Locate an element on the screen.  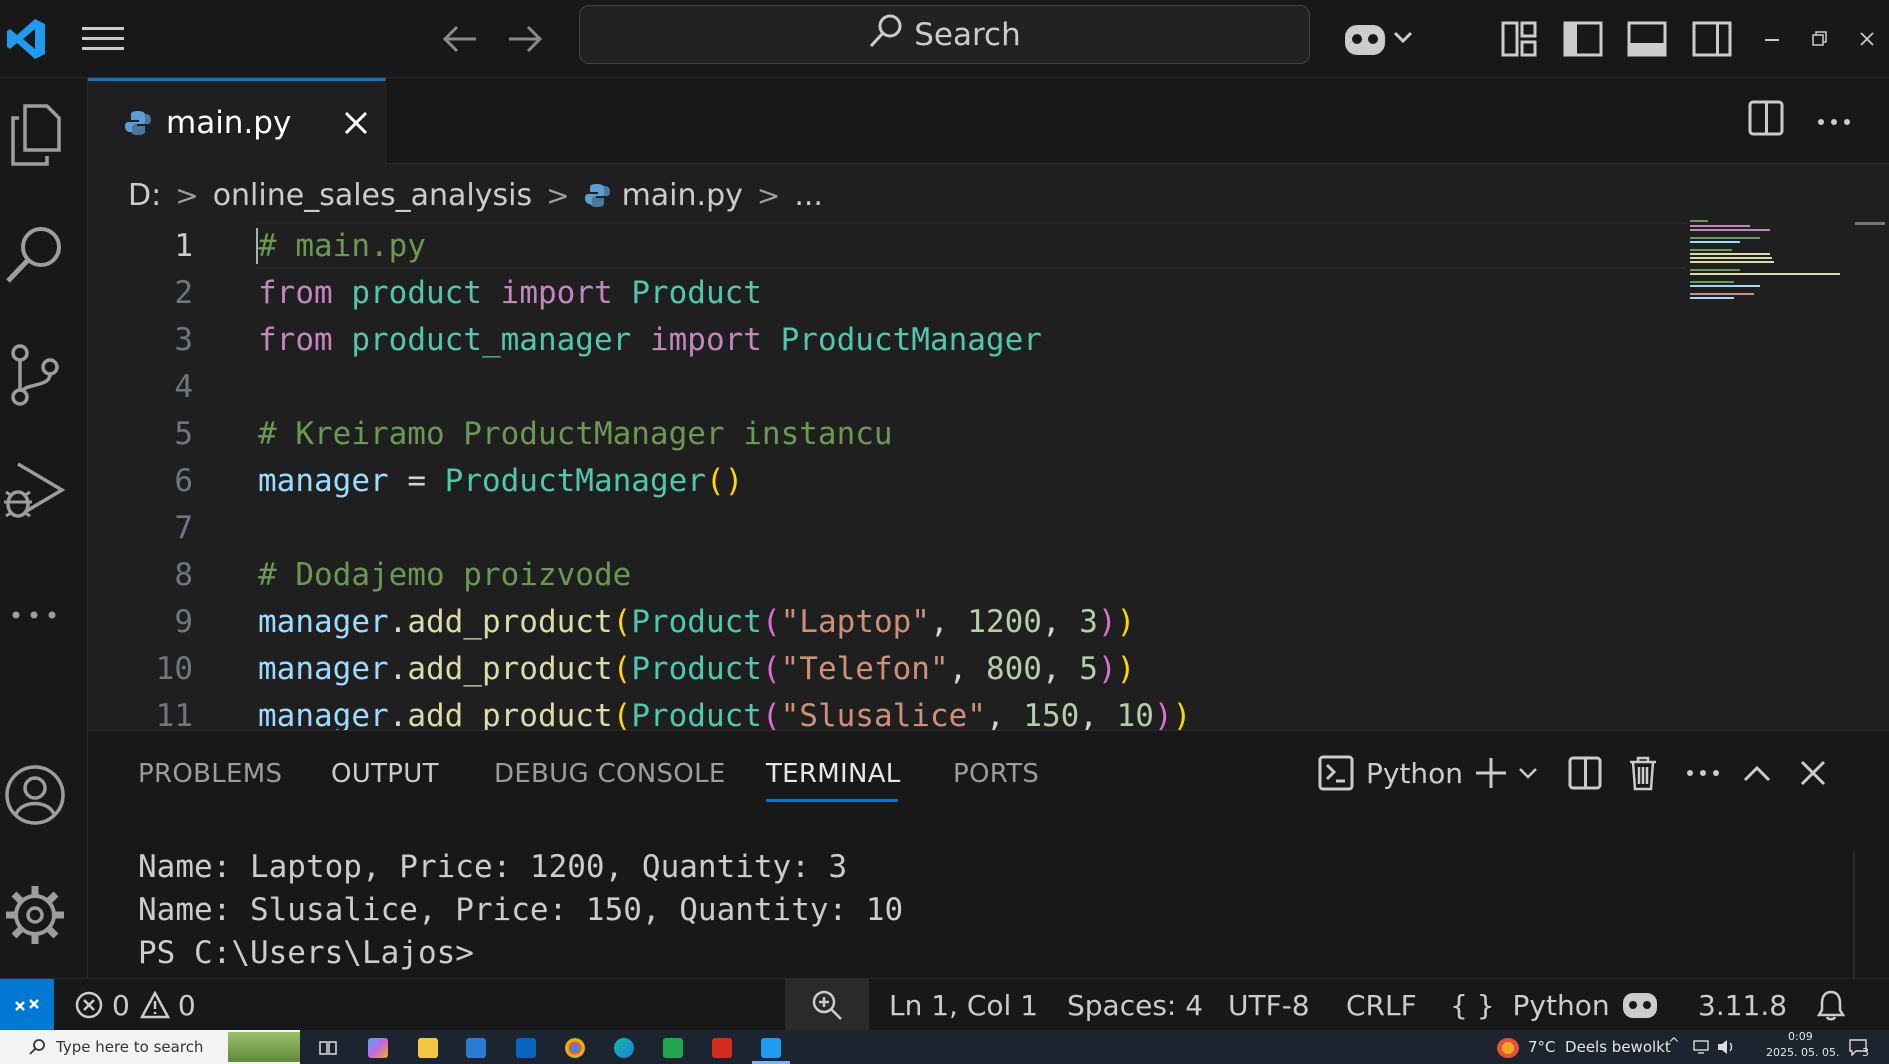
copilot-icon is located at coordinates (1380, 39).